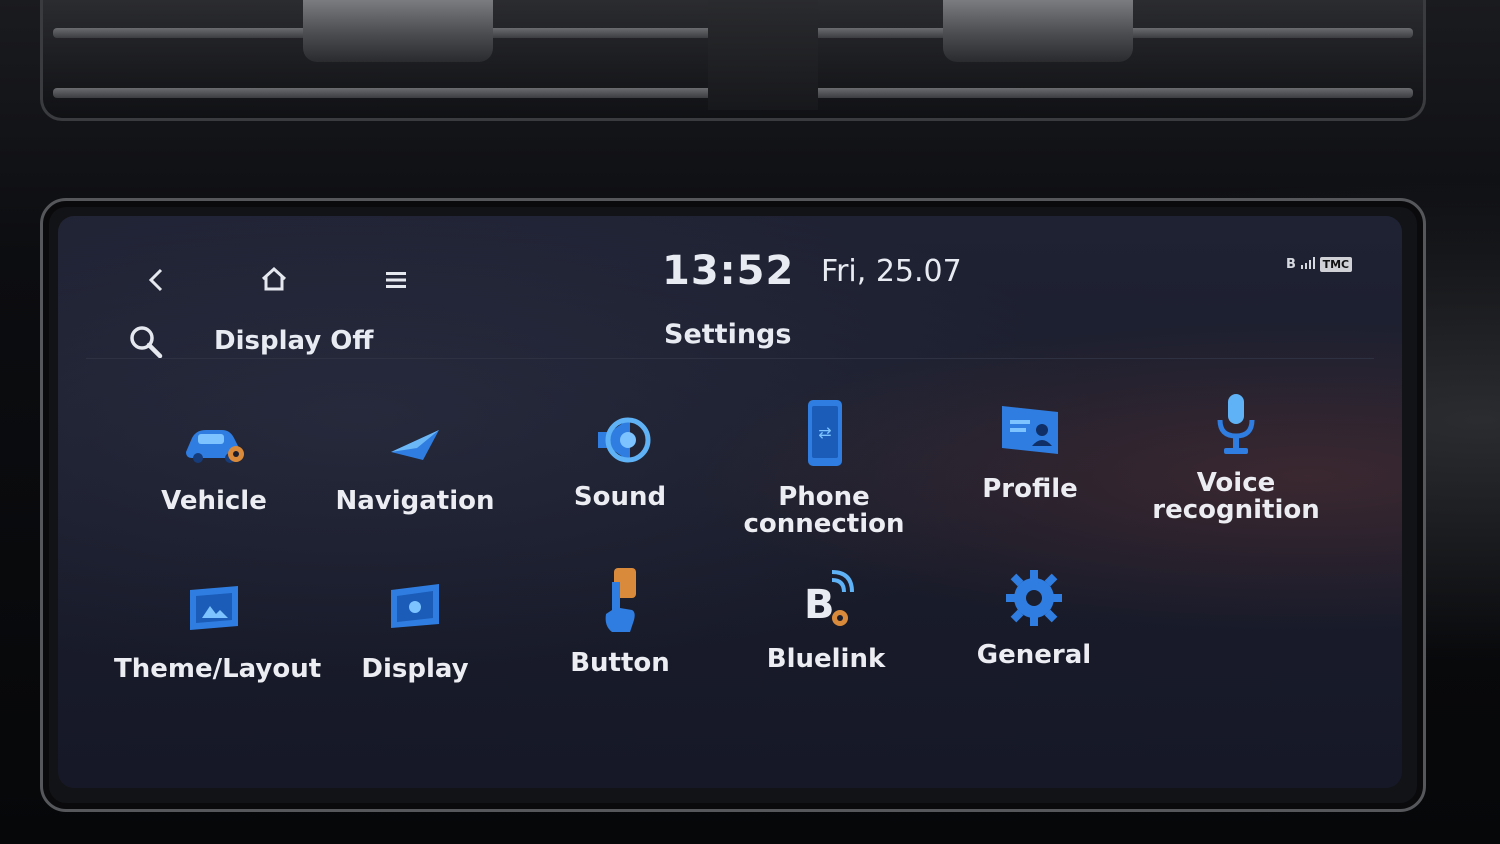 The width and height of the screenshot is (1500, 844). I want to click on tile-profile: Profile, so click(1030, 449).